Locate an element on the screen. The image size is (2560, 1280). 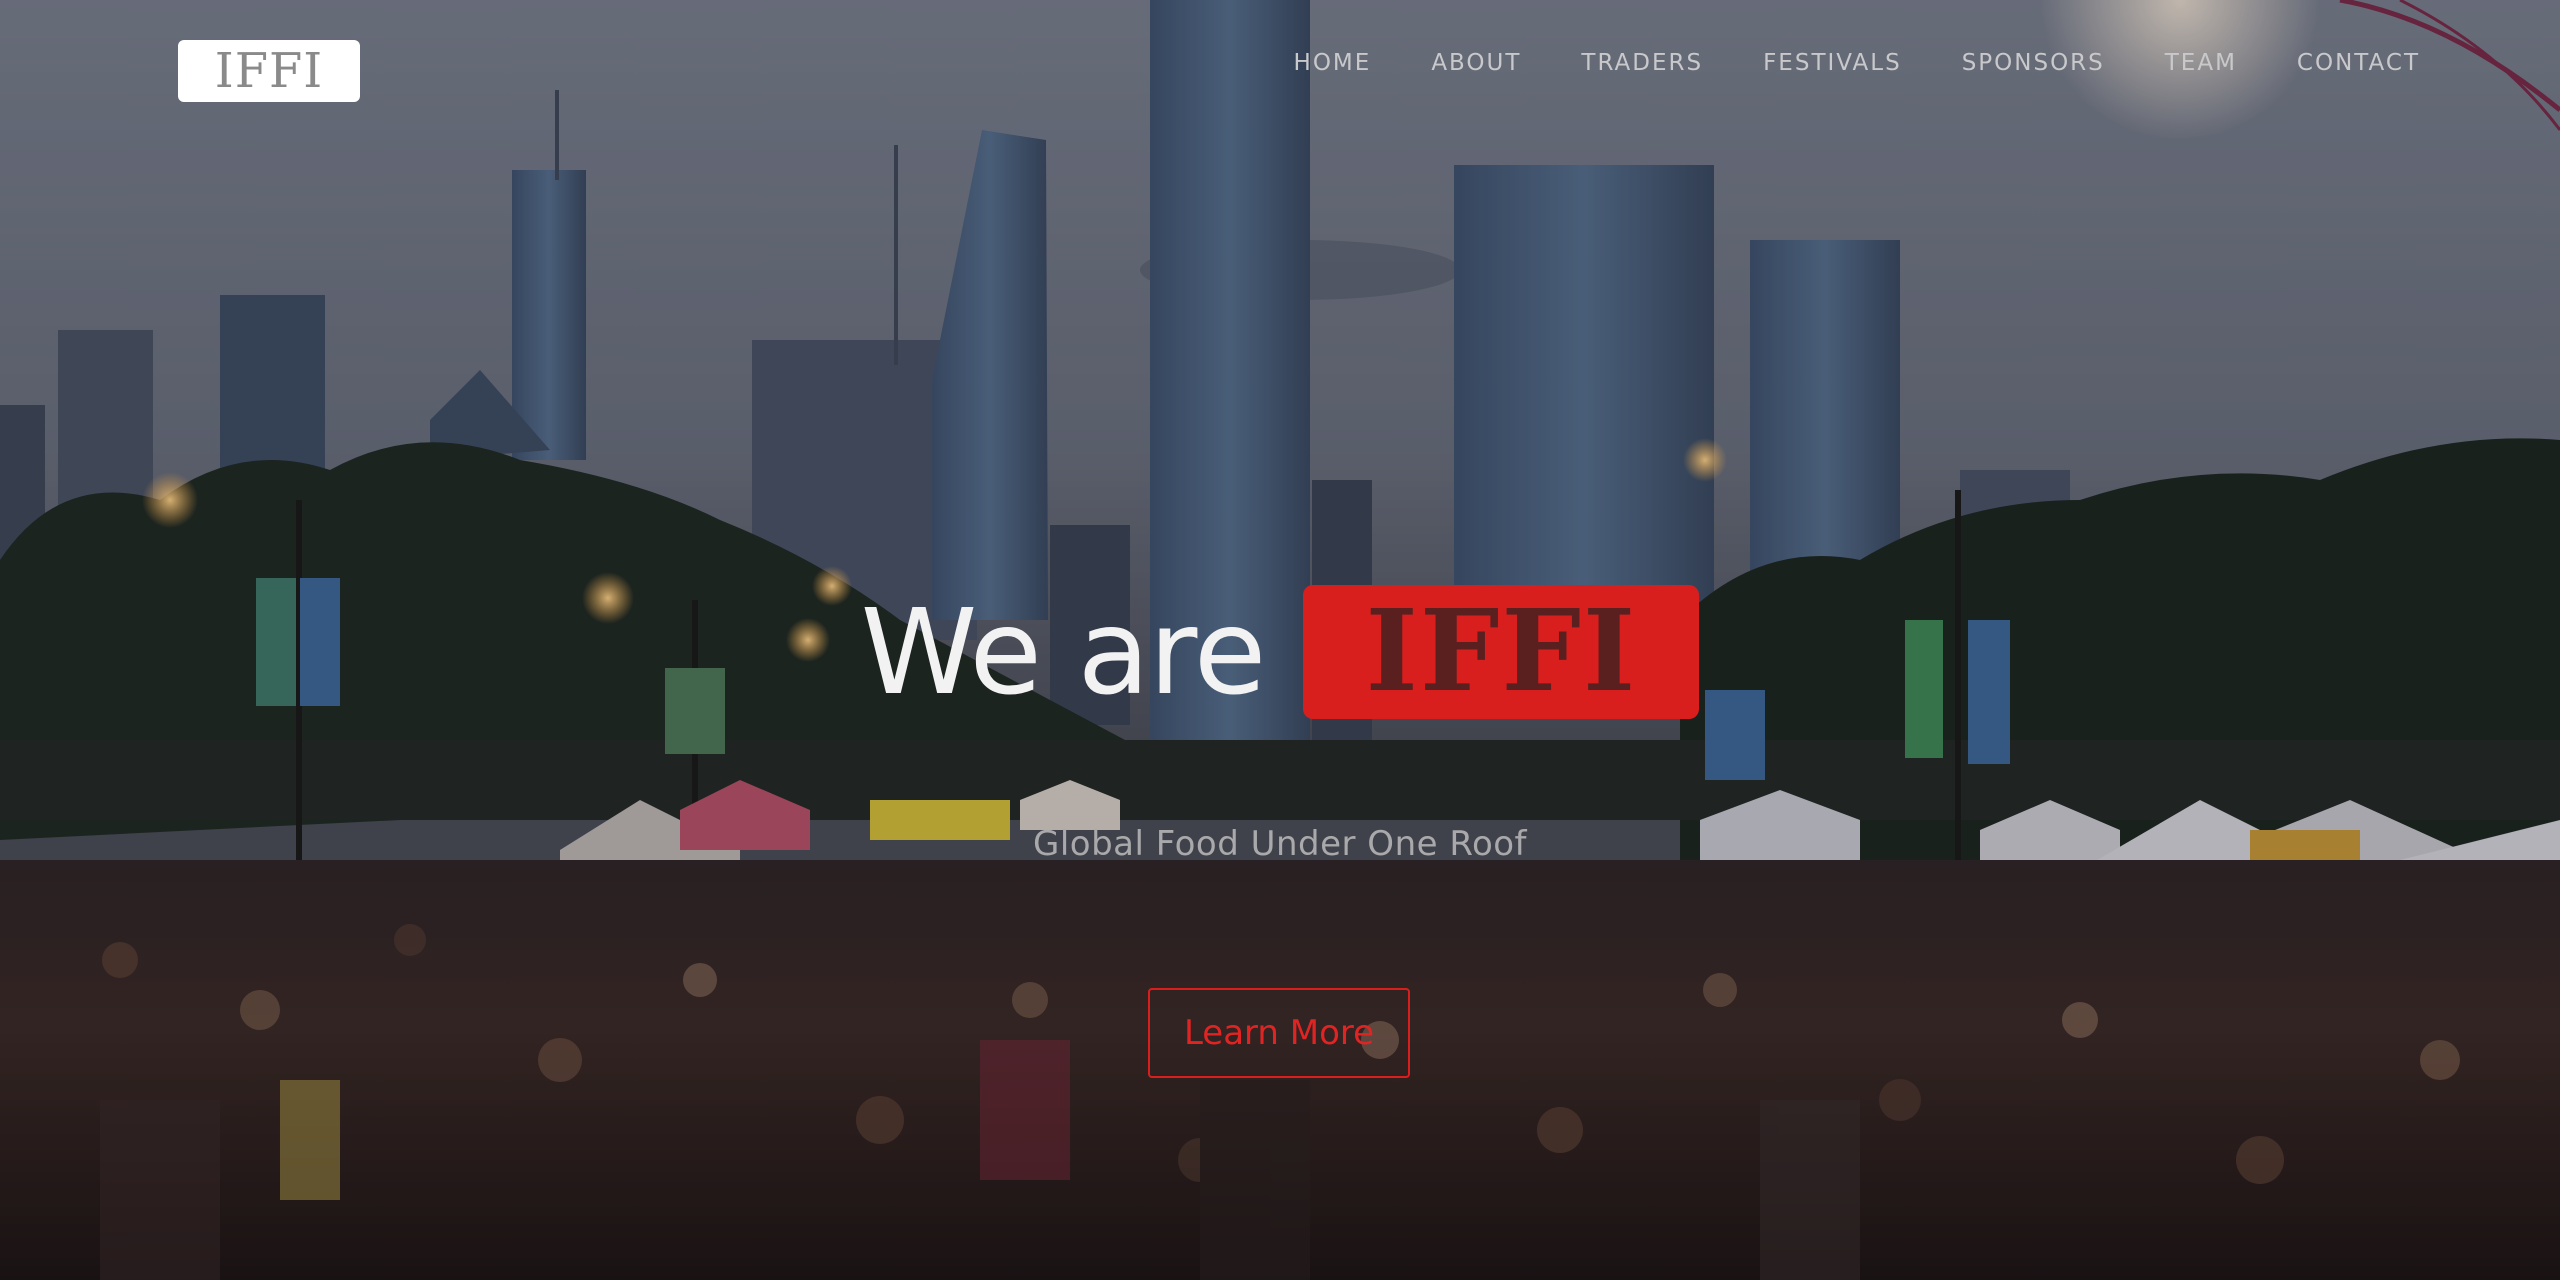
nav-item-home: HOME is located at coordinates (1333, 63).